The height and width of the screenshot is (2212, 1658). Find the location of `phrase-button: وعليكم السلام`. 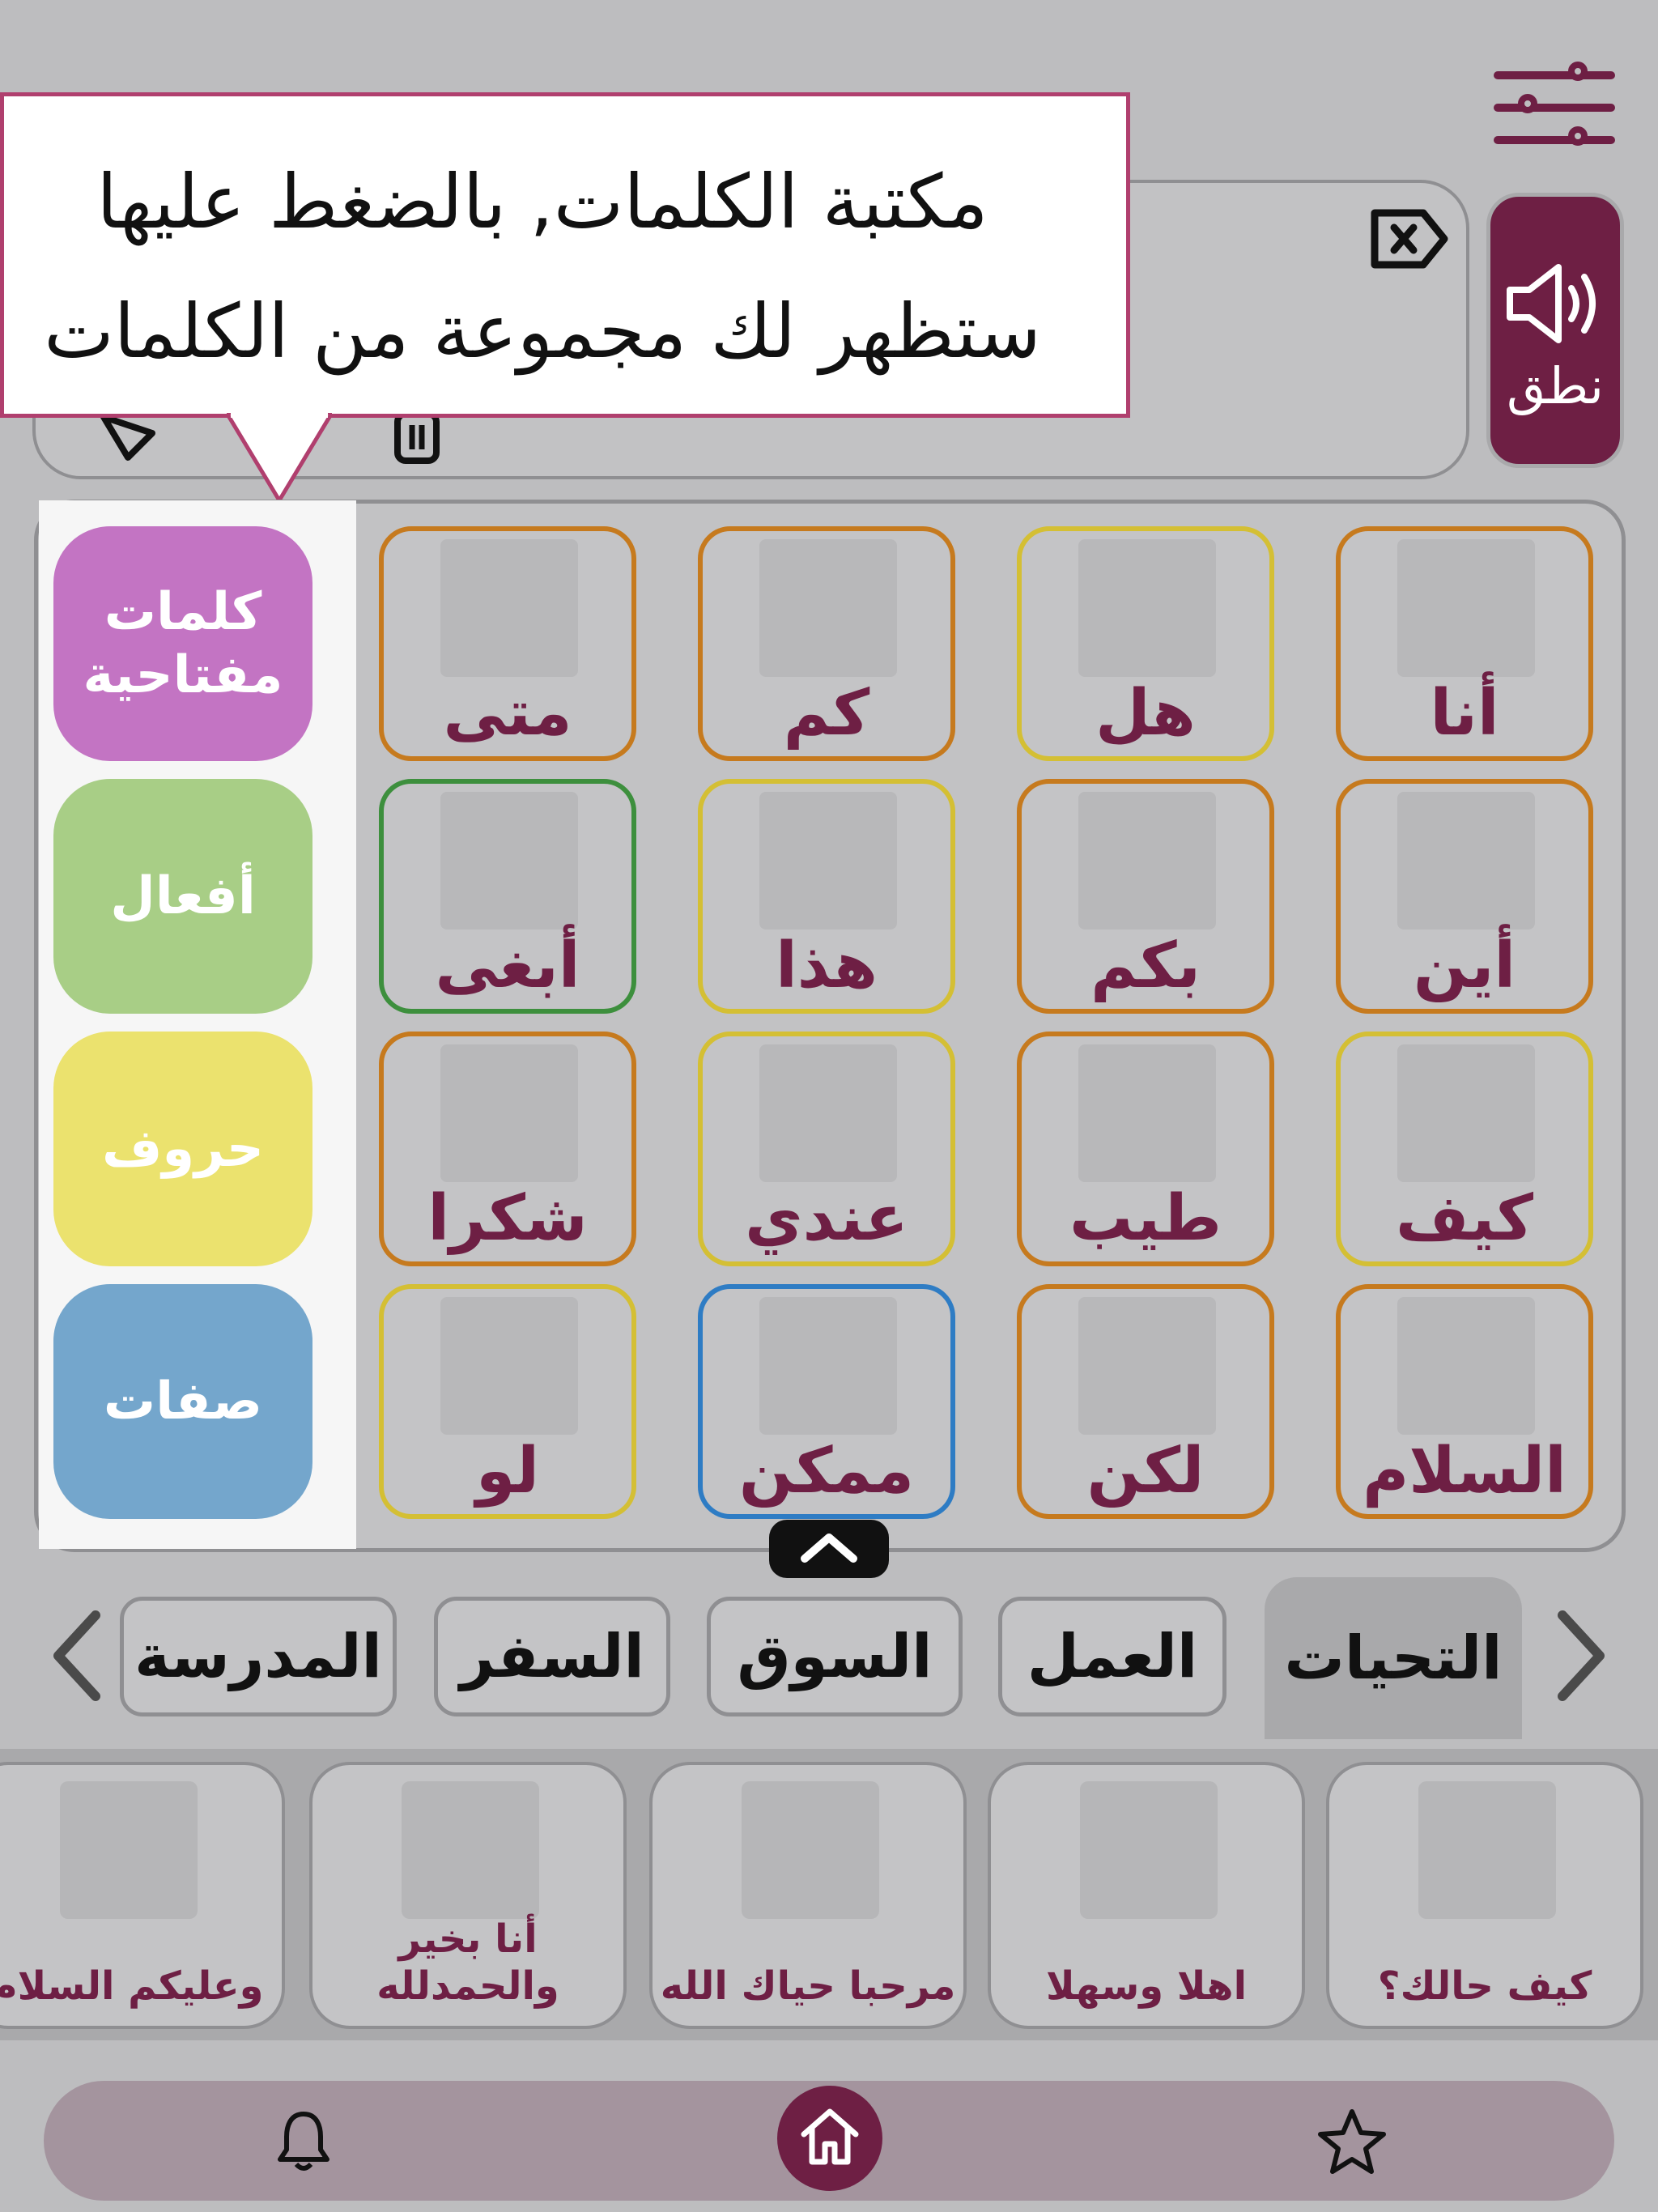

phrase-button: وعليكم السلام is located at coordinates (142, 1896).